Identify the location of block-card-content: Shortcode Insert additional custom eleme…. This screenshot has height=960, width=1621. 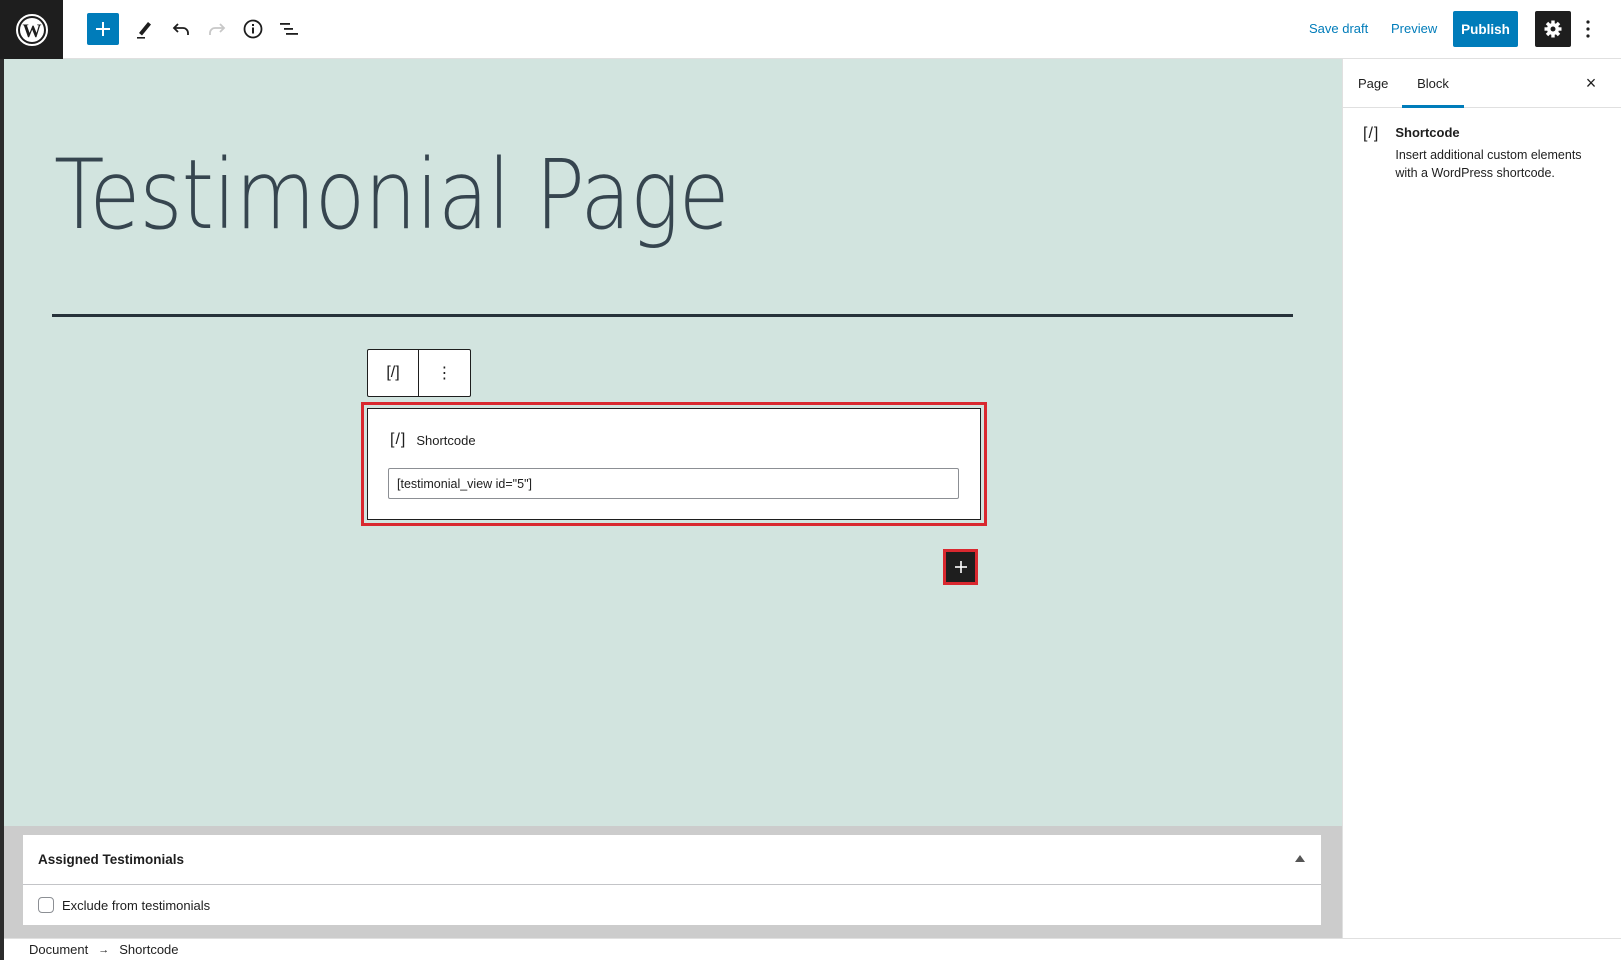
(1500, 153).